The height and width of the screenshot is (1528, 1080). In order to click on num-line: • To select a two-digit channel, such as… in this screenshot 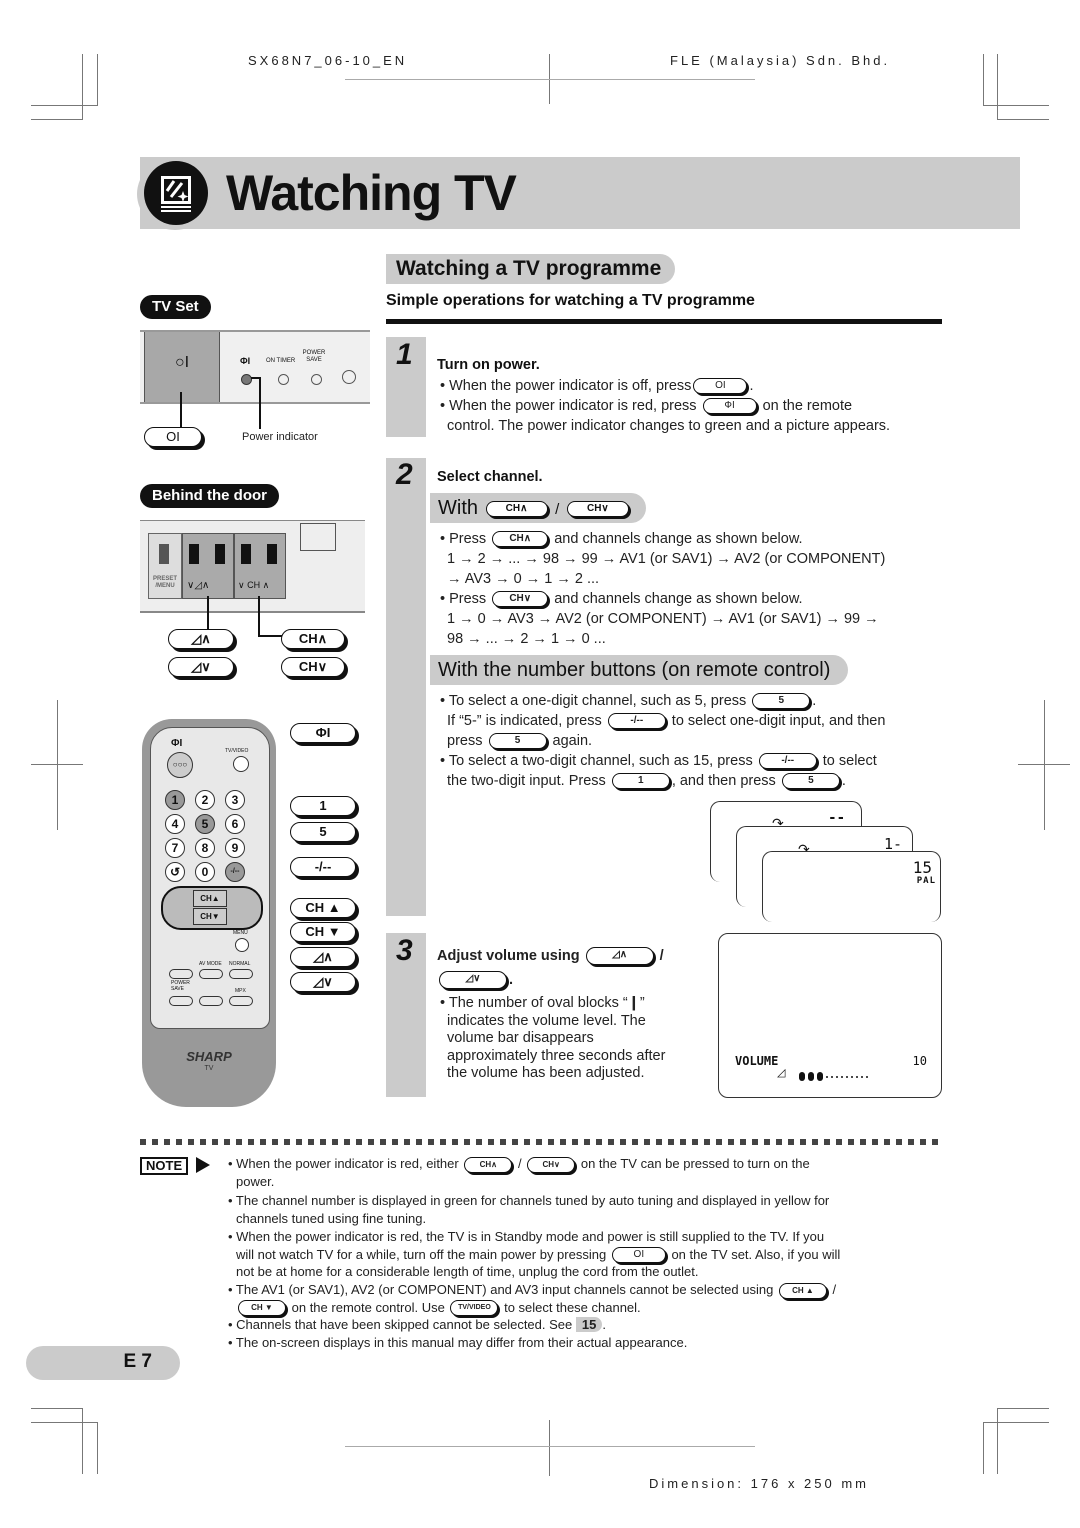, I will do `click(658, 761)`.